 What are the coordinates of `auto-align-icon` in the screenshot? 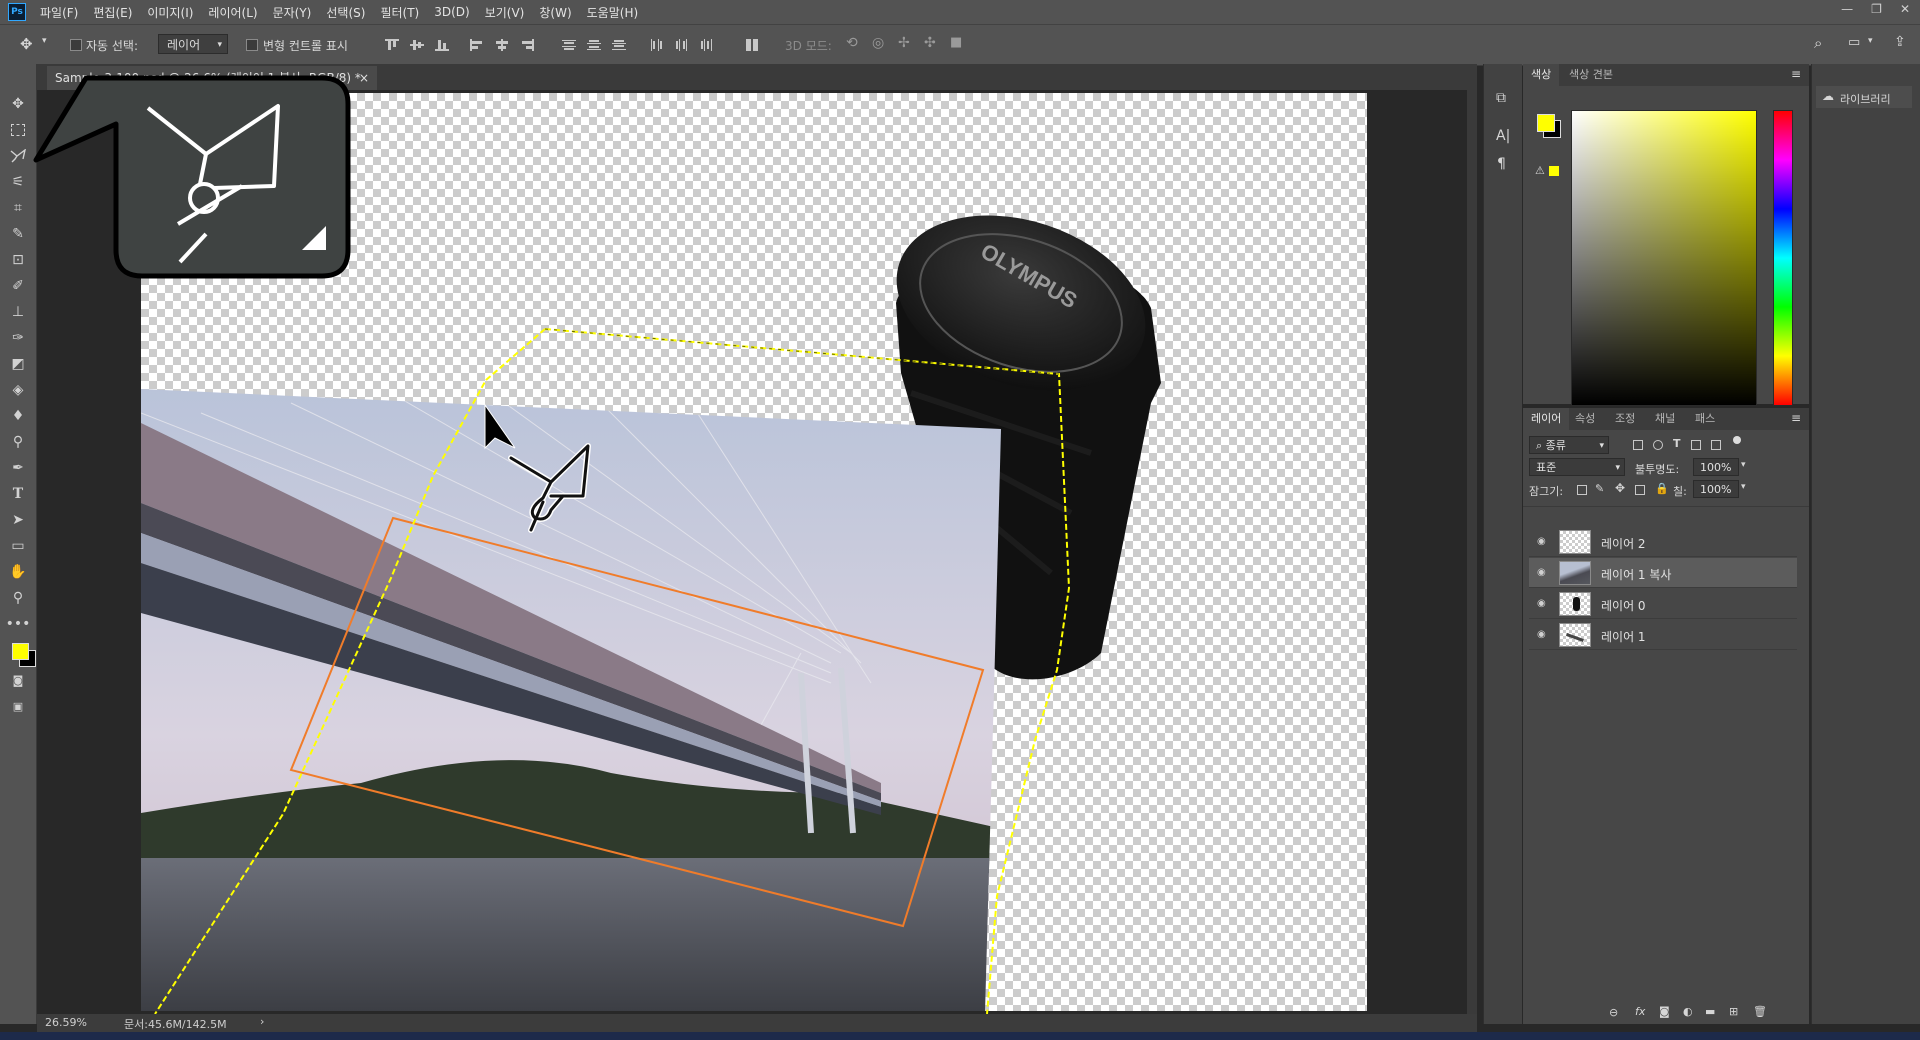 It's located at (752, 45).